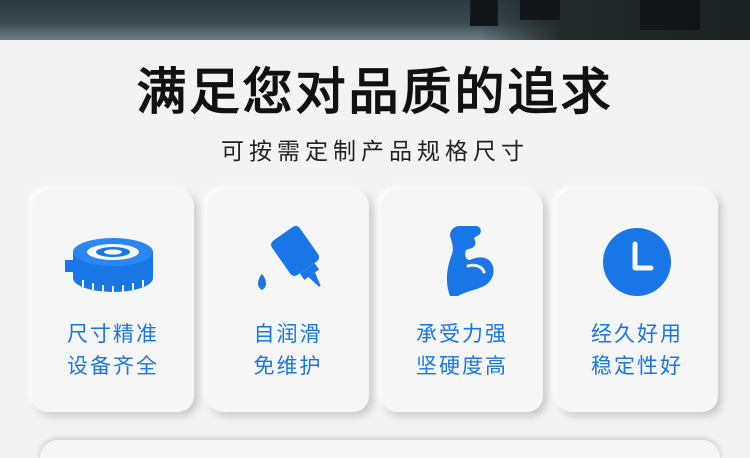  I want to click on feature-card-durability: 经久好用 稳定性好, so click(637, 301).